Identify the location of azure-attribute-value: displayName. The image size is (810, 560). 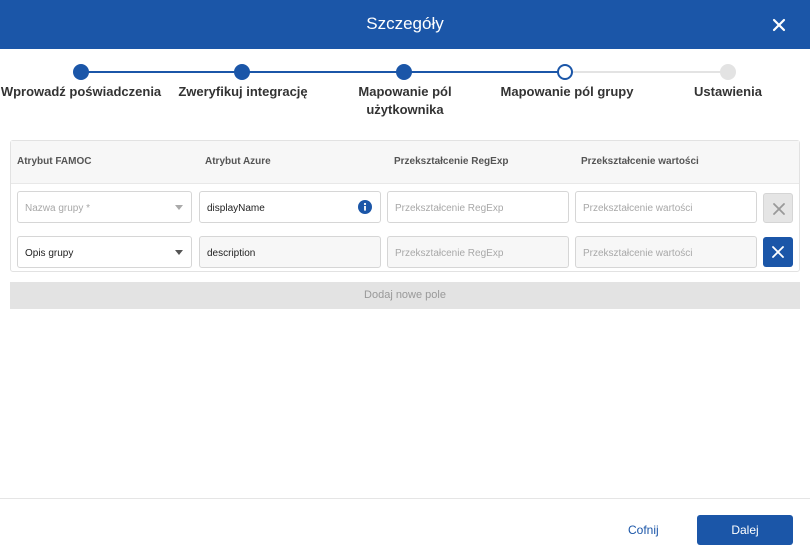
(236, 208).